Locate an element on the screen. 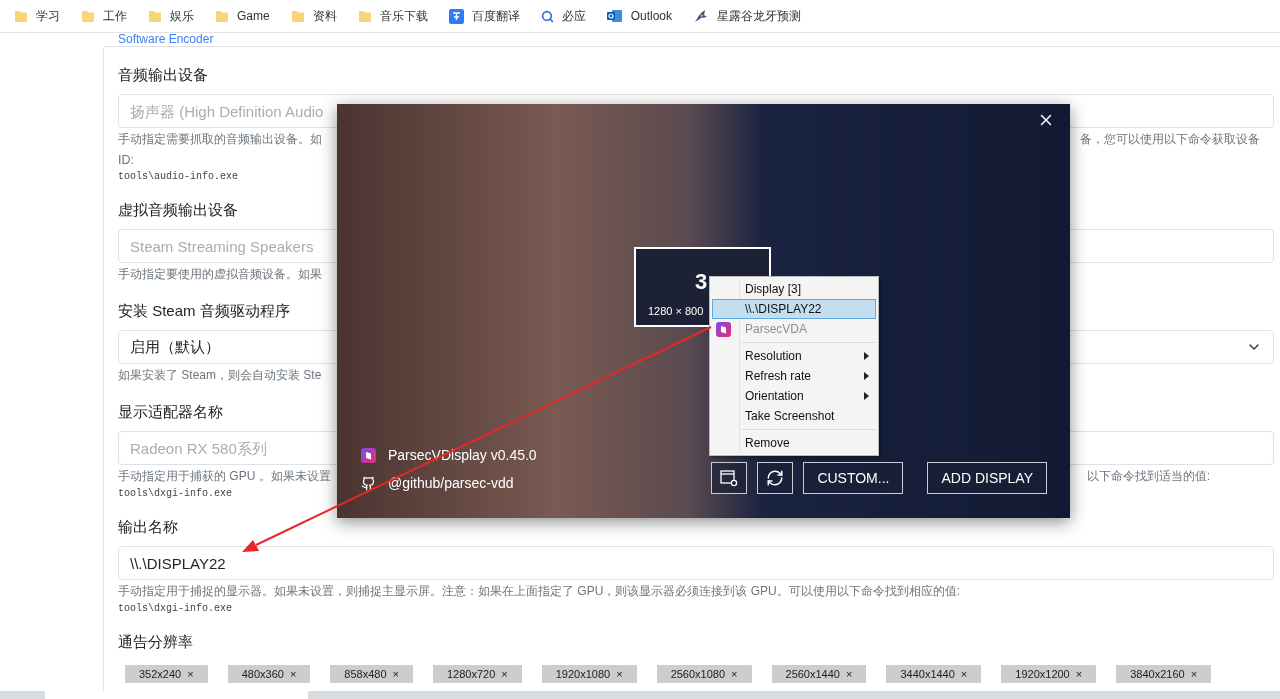 Image resolution: width=1280 pixels, height=699 pixels. tag-label: 1920x1200 is located at coordinates (1042, 674).